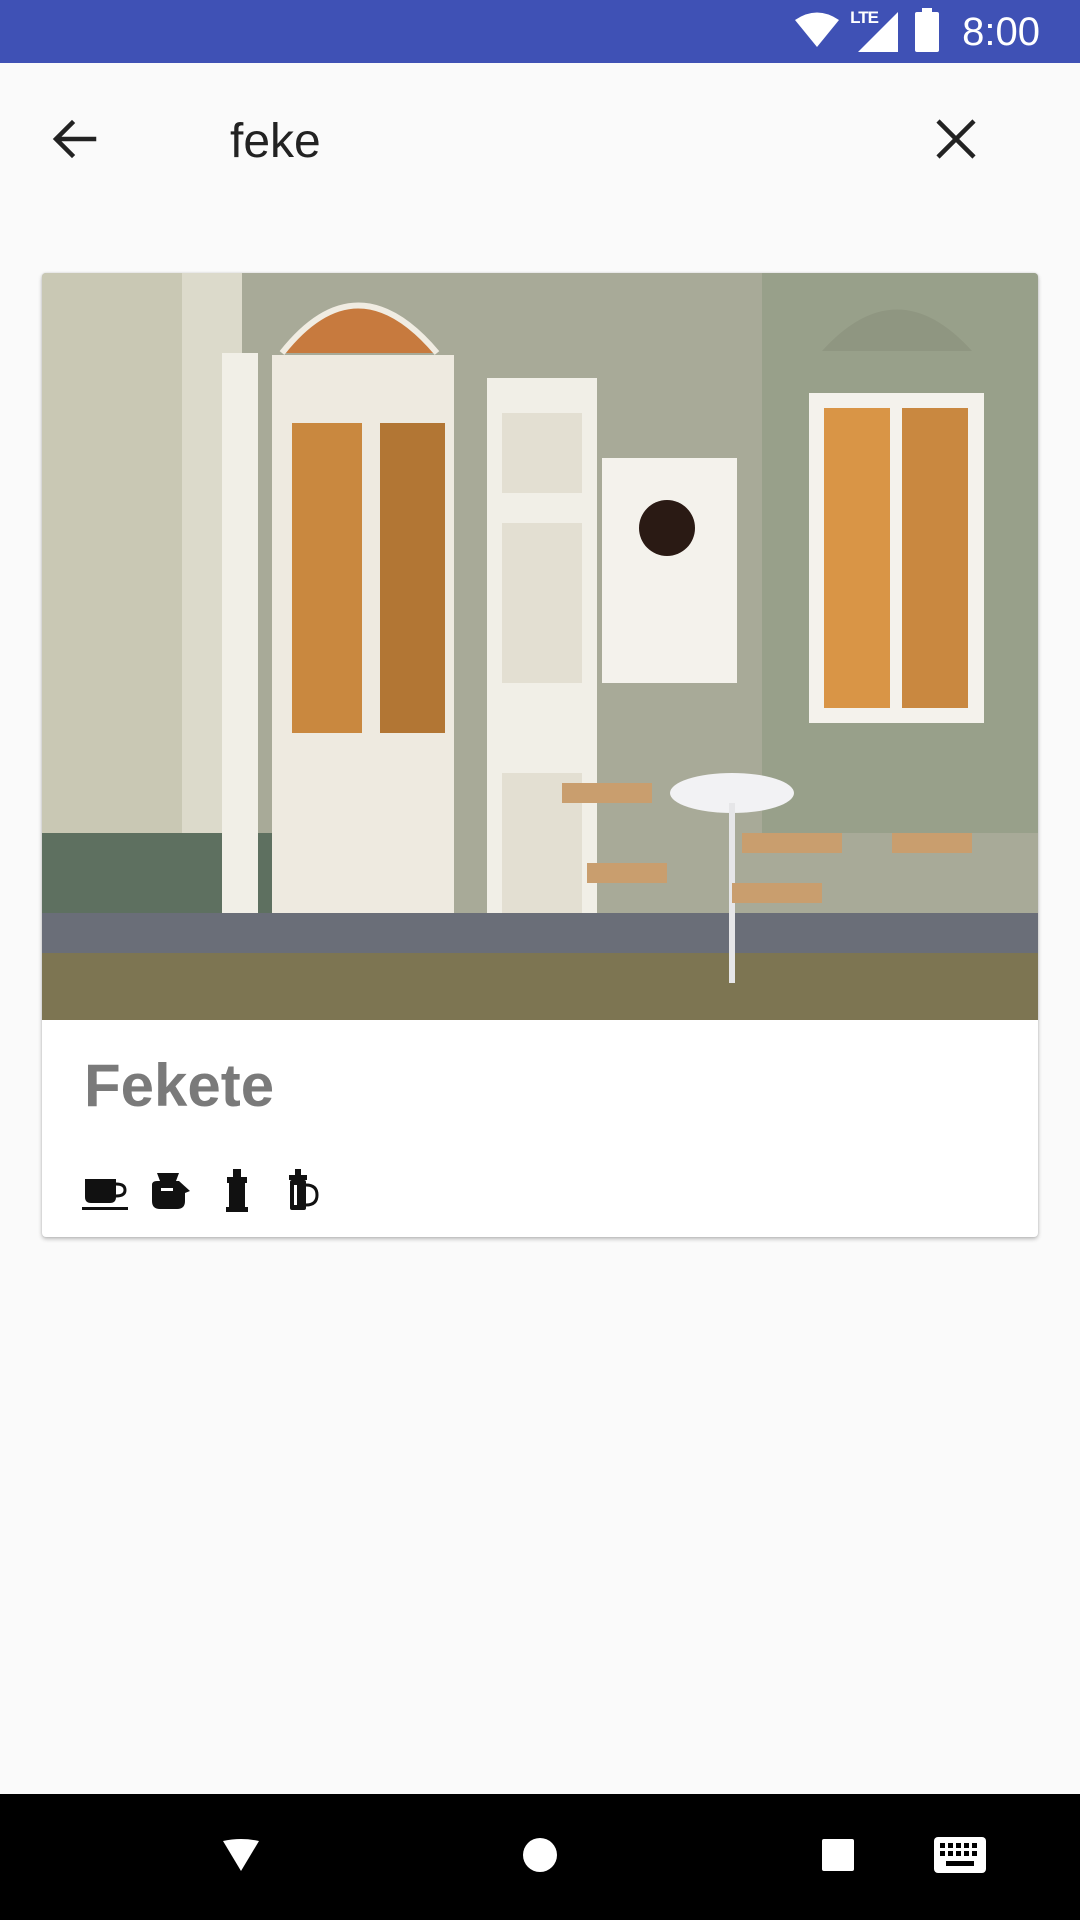 This screenshot has width=1080, height=1920. I want to click on lte-signal-icon: LTE, so click(875, 31).